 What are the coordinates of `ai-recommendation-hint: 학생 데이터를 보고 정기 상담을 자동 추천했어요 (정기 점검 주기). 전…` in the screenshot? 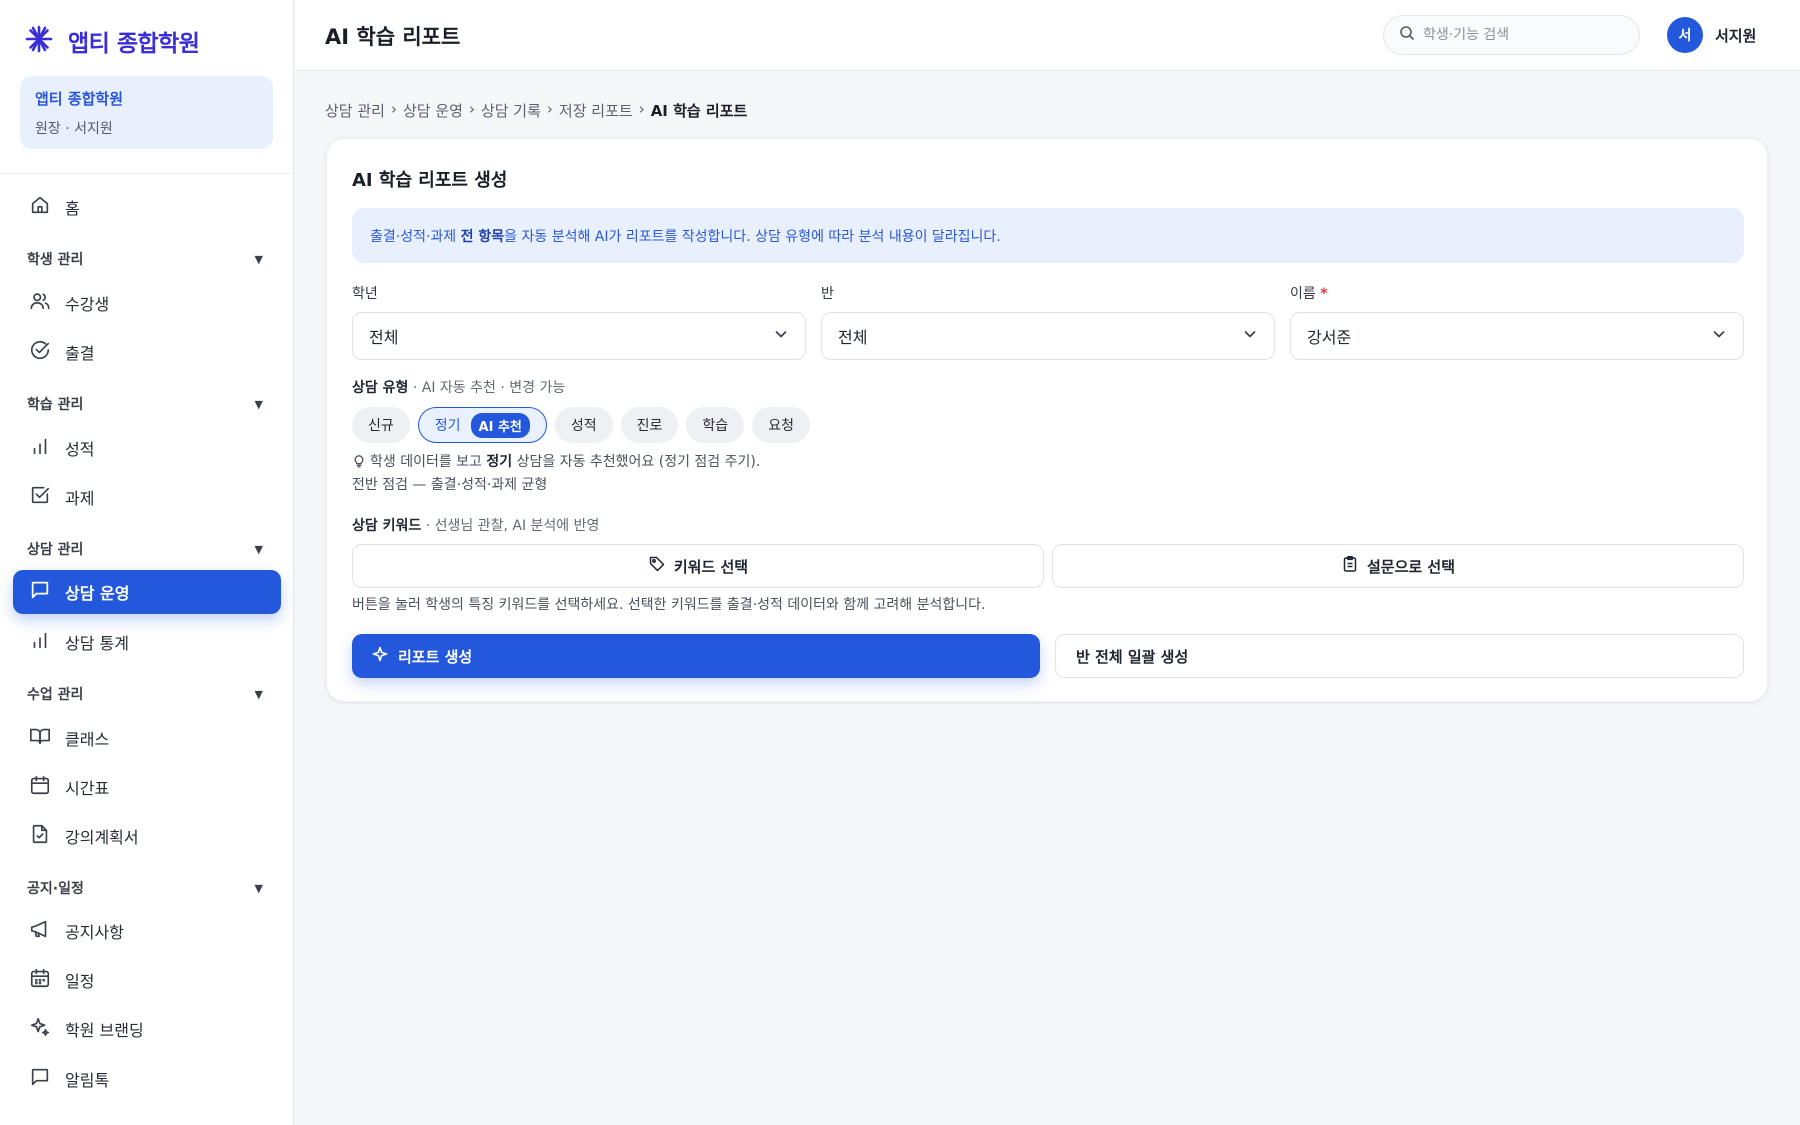 It's located at (556, 474).